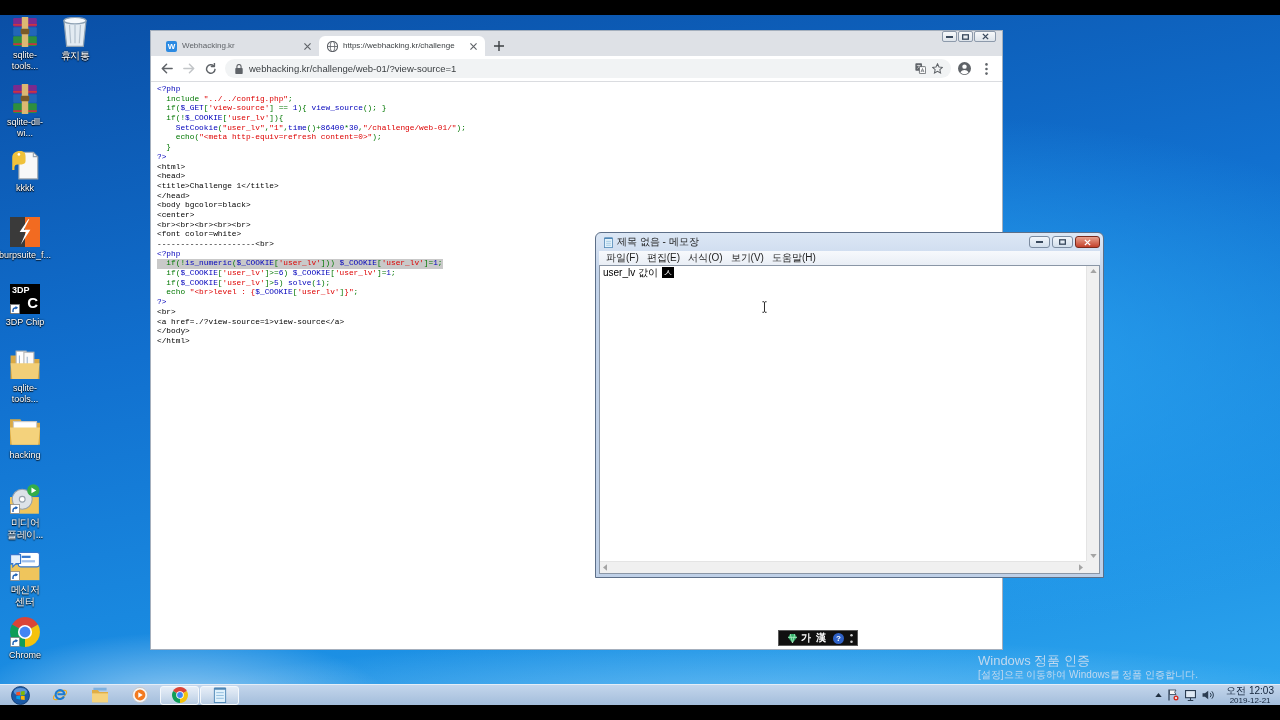 The height and width of the screenshot is (720, 1280). I want to click on globe-icon, so click(332, 46).